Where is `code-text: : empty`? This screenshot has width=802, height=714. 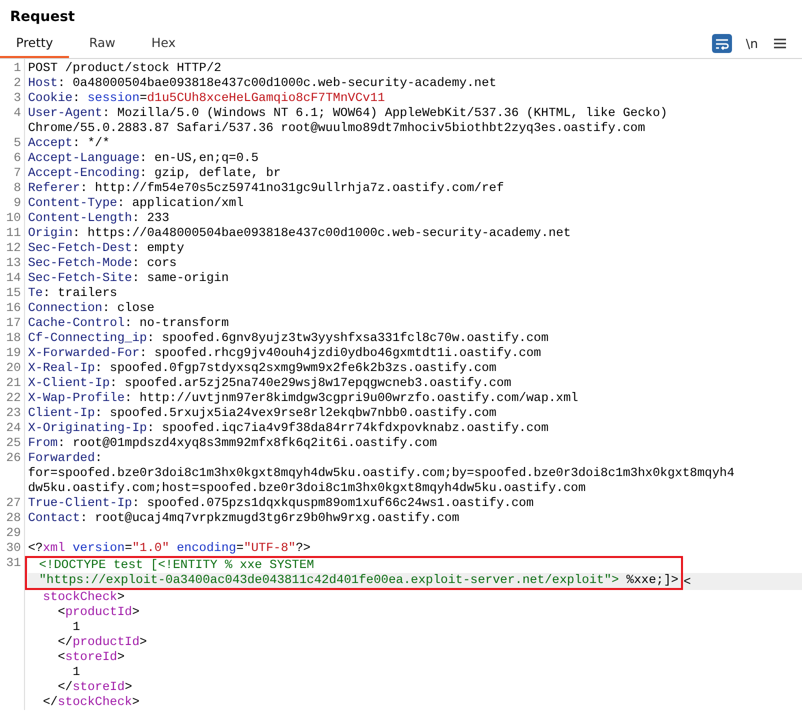 code-text: : empty is located at coordinates (158, 248).